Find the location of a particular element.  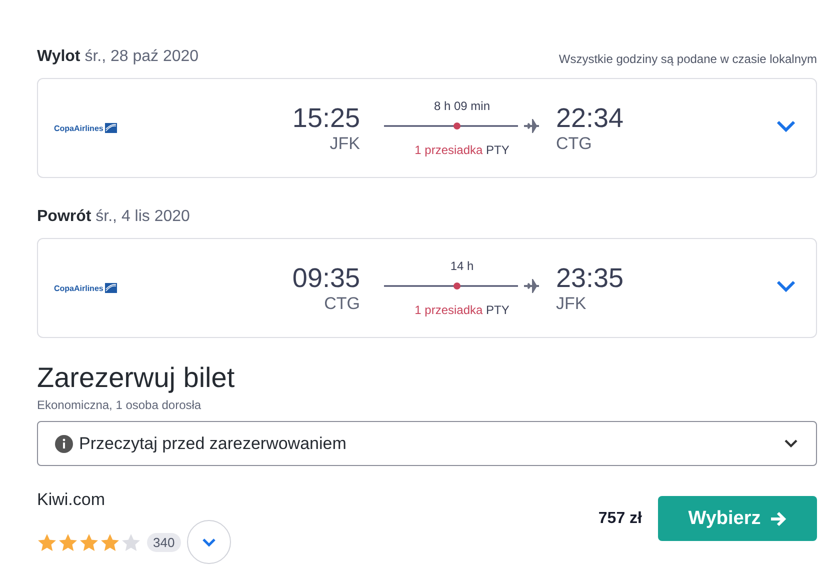

leg-title: Wylot śr., 28 paź 2020 is located at coordinates (118, 57).